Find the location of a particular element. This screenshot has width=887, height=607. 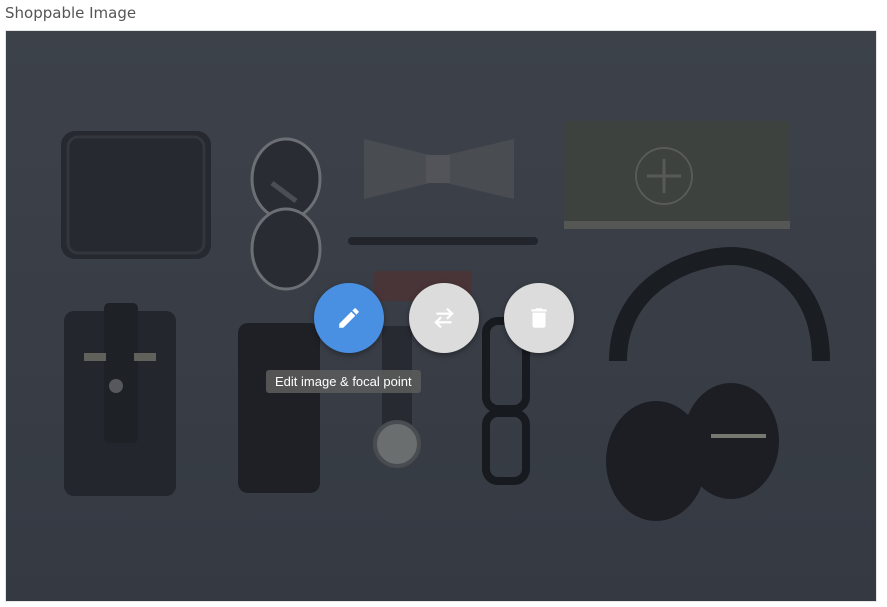

trash-icon is located at coordinates (539, 318).